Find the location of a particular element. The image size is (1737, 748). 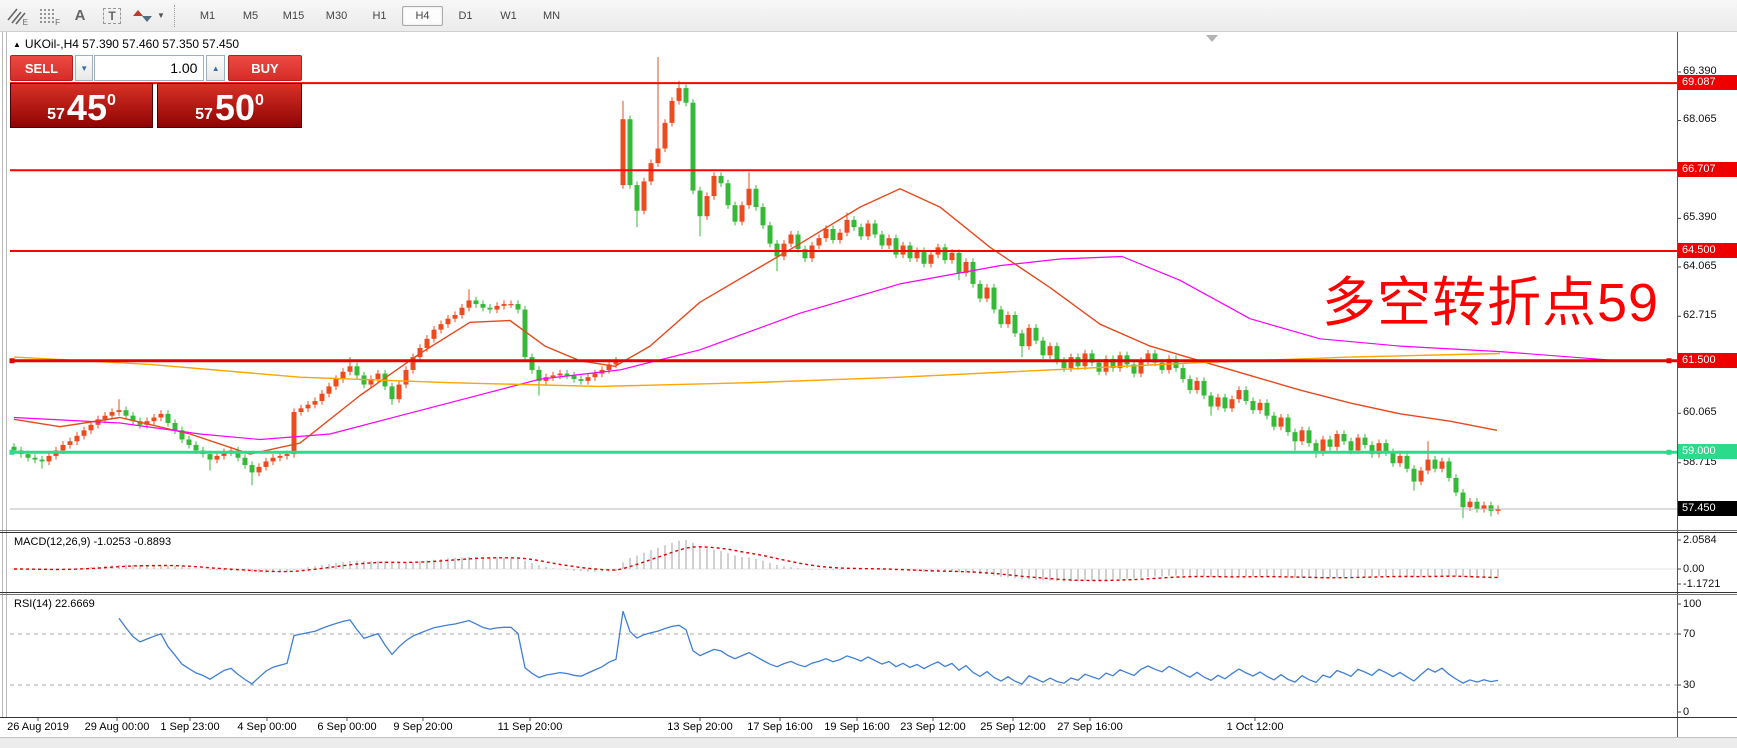

time-tick-label: 17 Sep 16:00 is located at coordinates (780, 727).